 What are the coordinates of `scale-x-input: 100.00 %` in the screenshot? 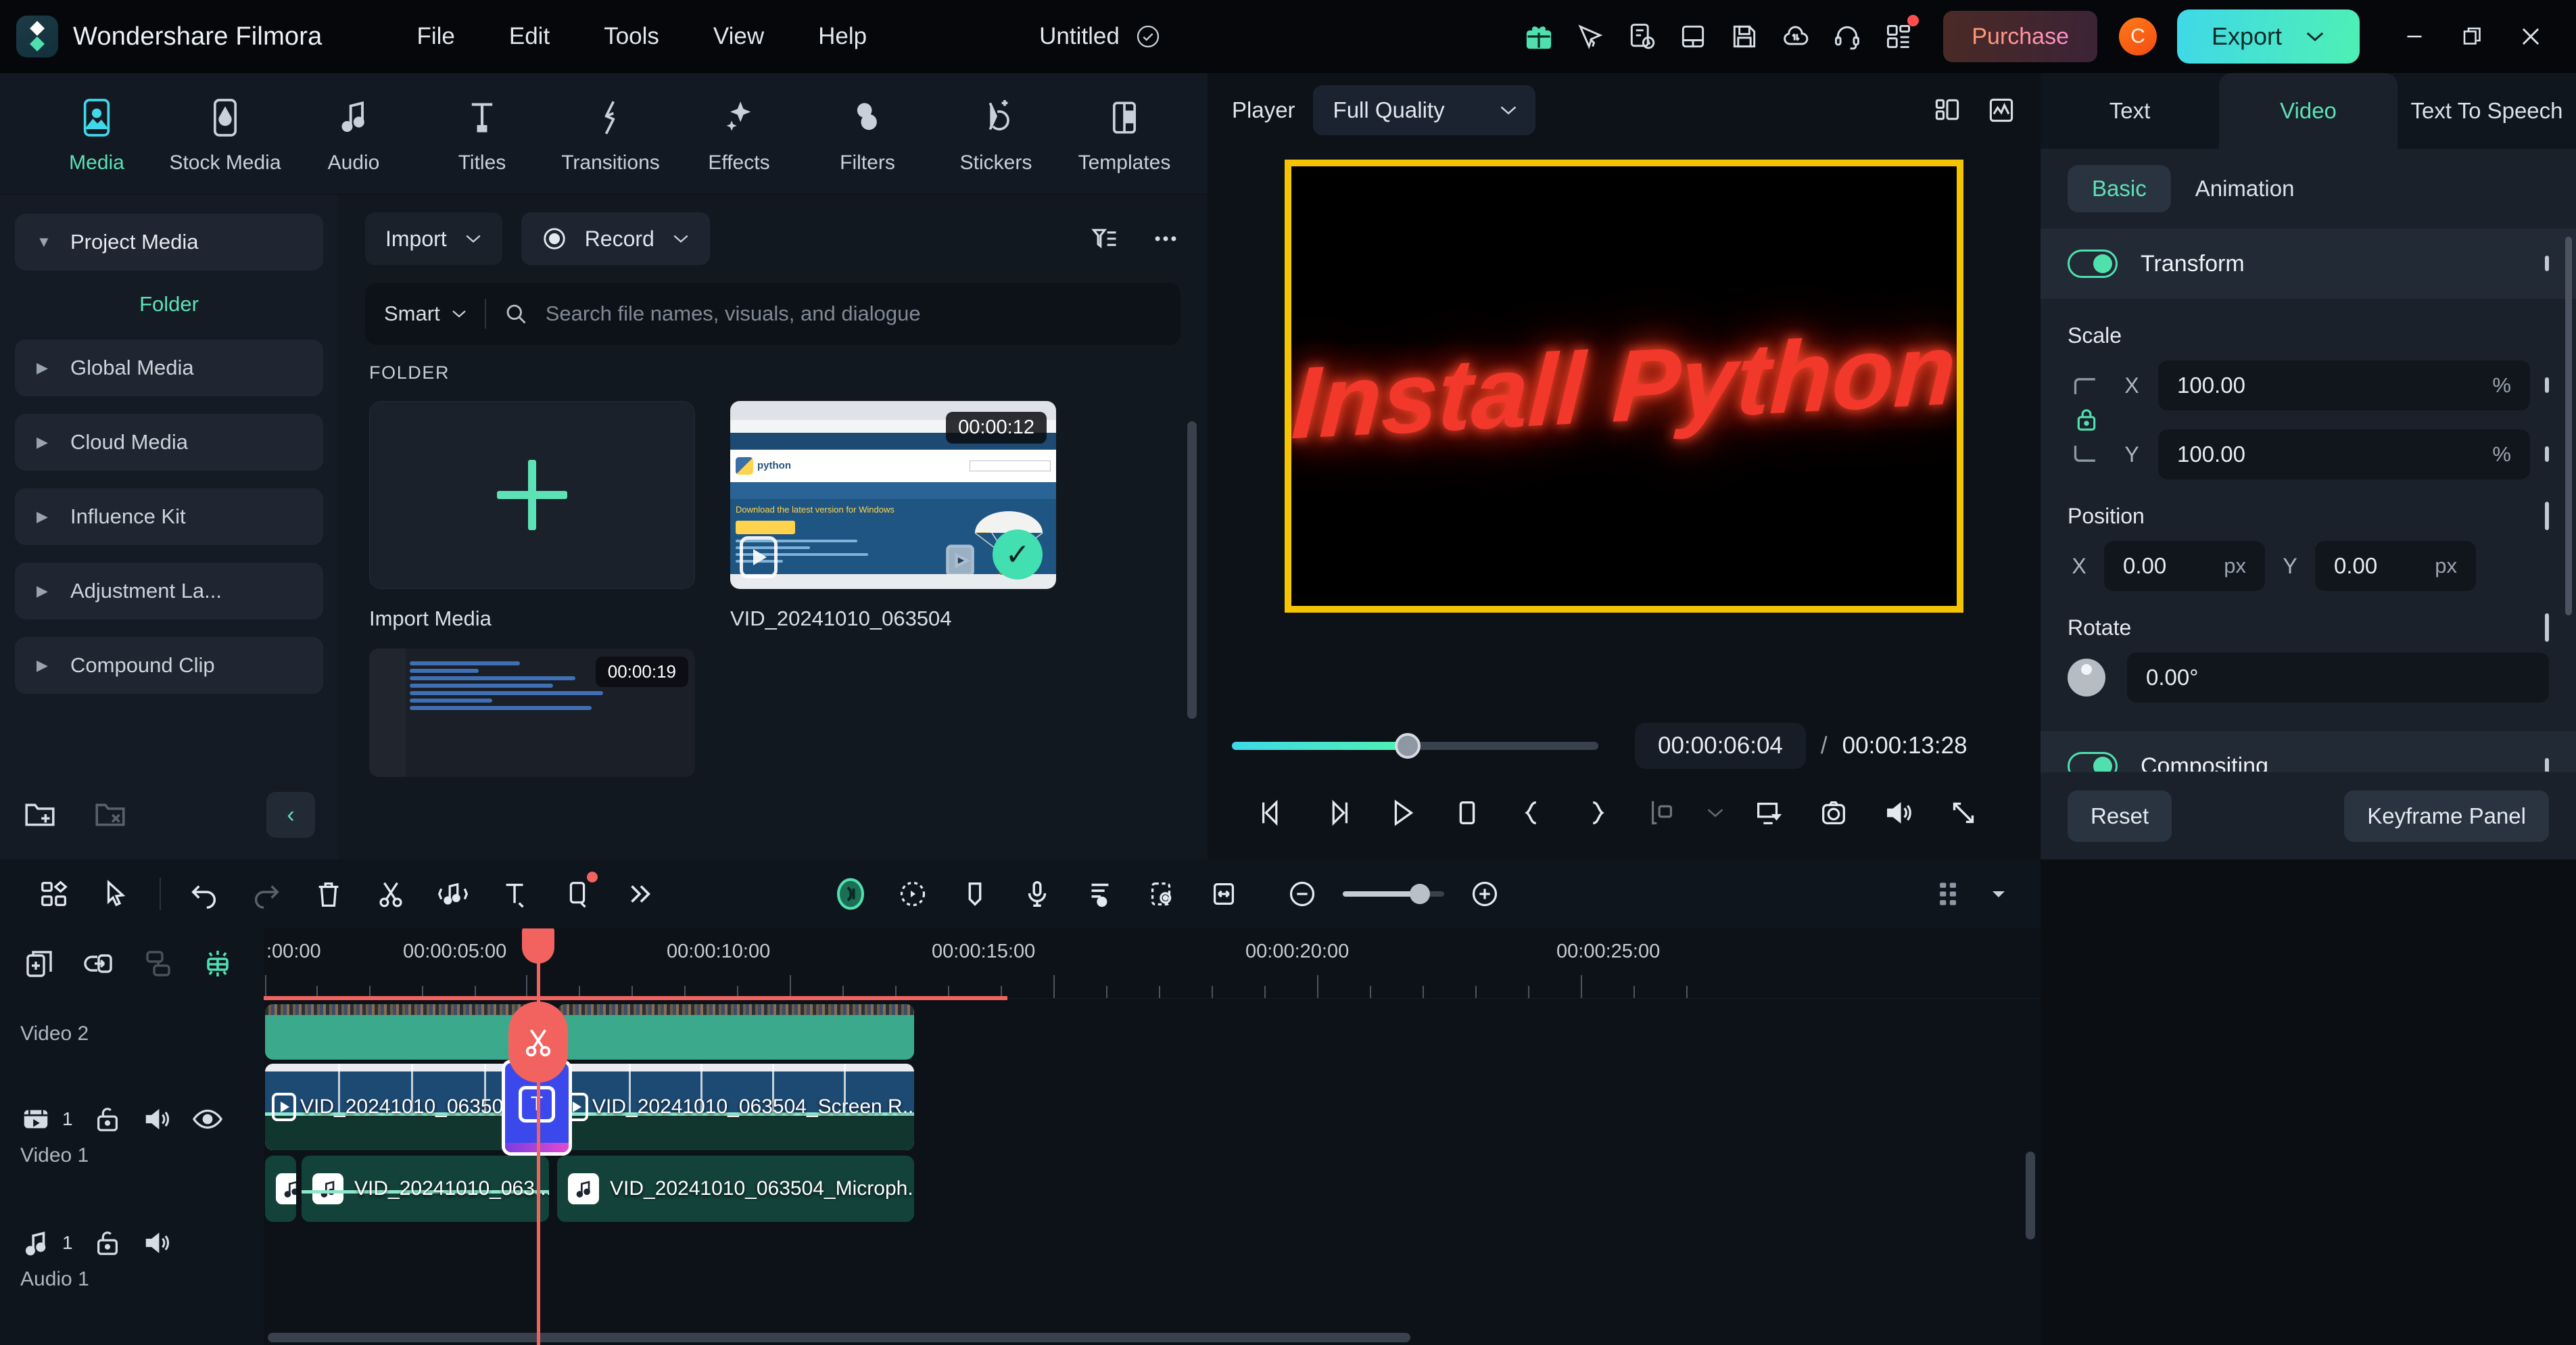 It's located at (2344, 385).